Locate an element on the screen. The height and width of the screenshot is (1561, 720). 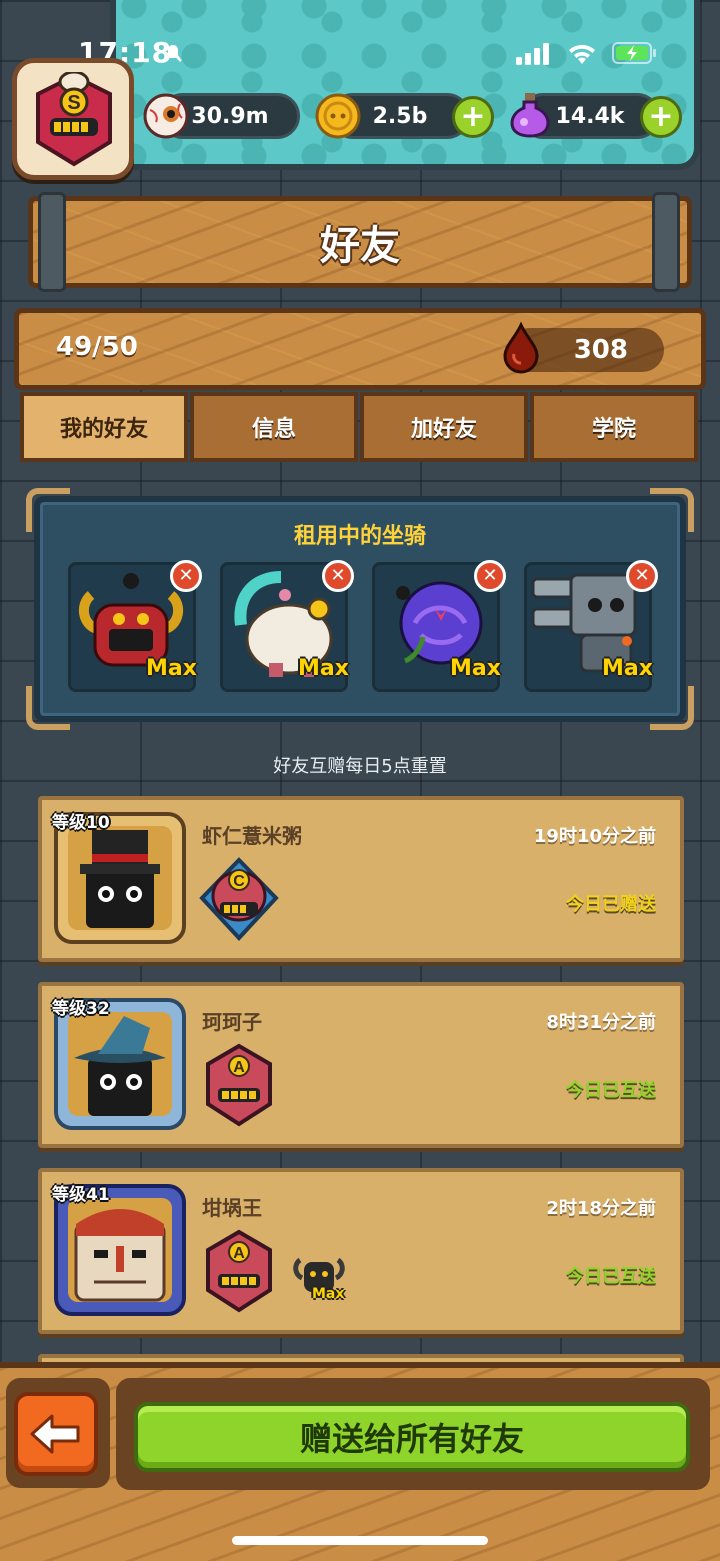
arrow-left-icon is located at coordinates (55, 1434).